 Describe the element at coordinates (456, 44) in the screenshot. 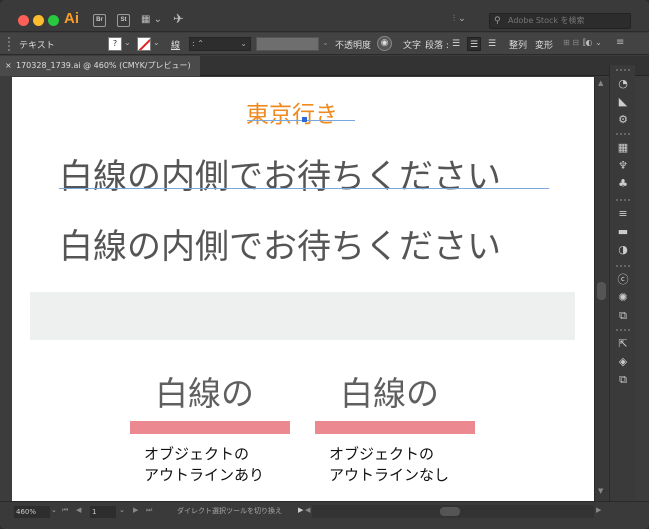

I see `align-left-icon: ☰` at that location.